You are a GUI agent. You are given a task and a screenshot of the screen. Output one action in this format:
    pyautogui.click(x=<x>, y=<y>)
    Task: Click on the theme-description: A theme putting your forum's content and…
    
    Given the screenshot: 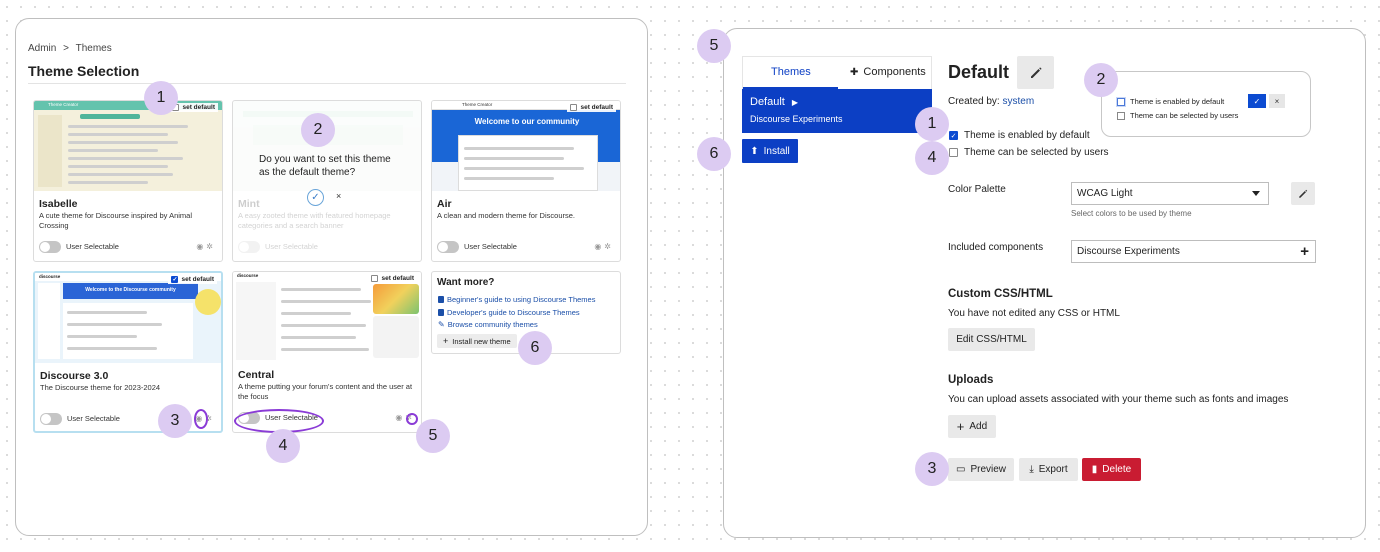 What is the action you would take?
    pyautogui.click(x=325, y=392)
    